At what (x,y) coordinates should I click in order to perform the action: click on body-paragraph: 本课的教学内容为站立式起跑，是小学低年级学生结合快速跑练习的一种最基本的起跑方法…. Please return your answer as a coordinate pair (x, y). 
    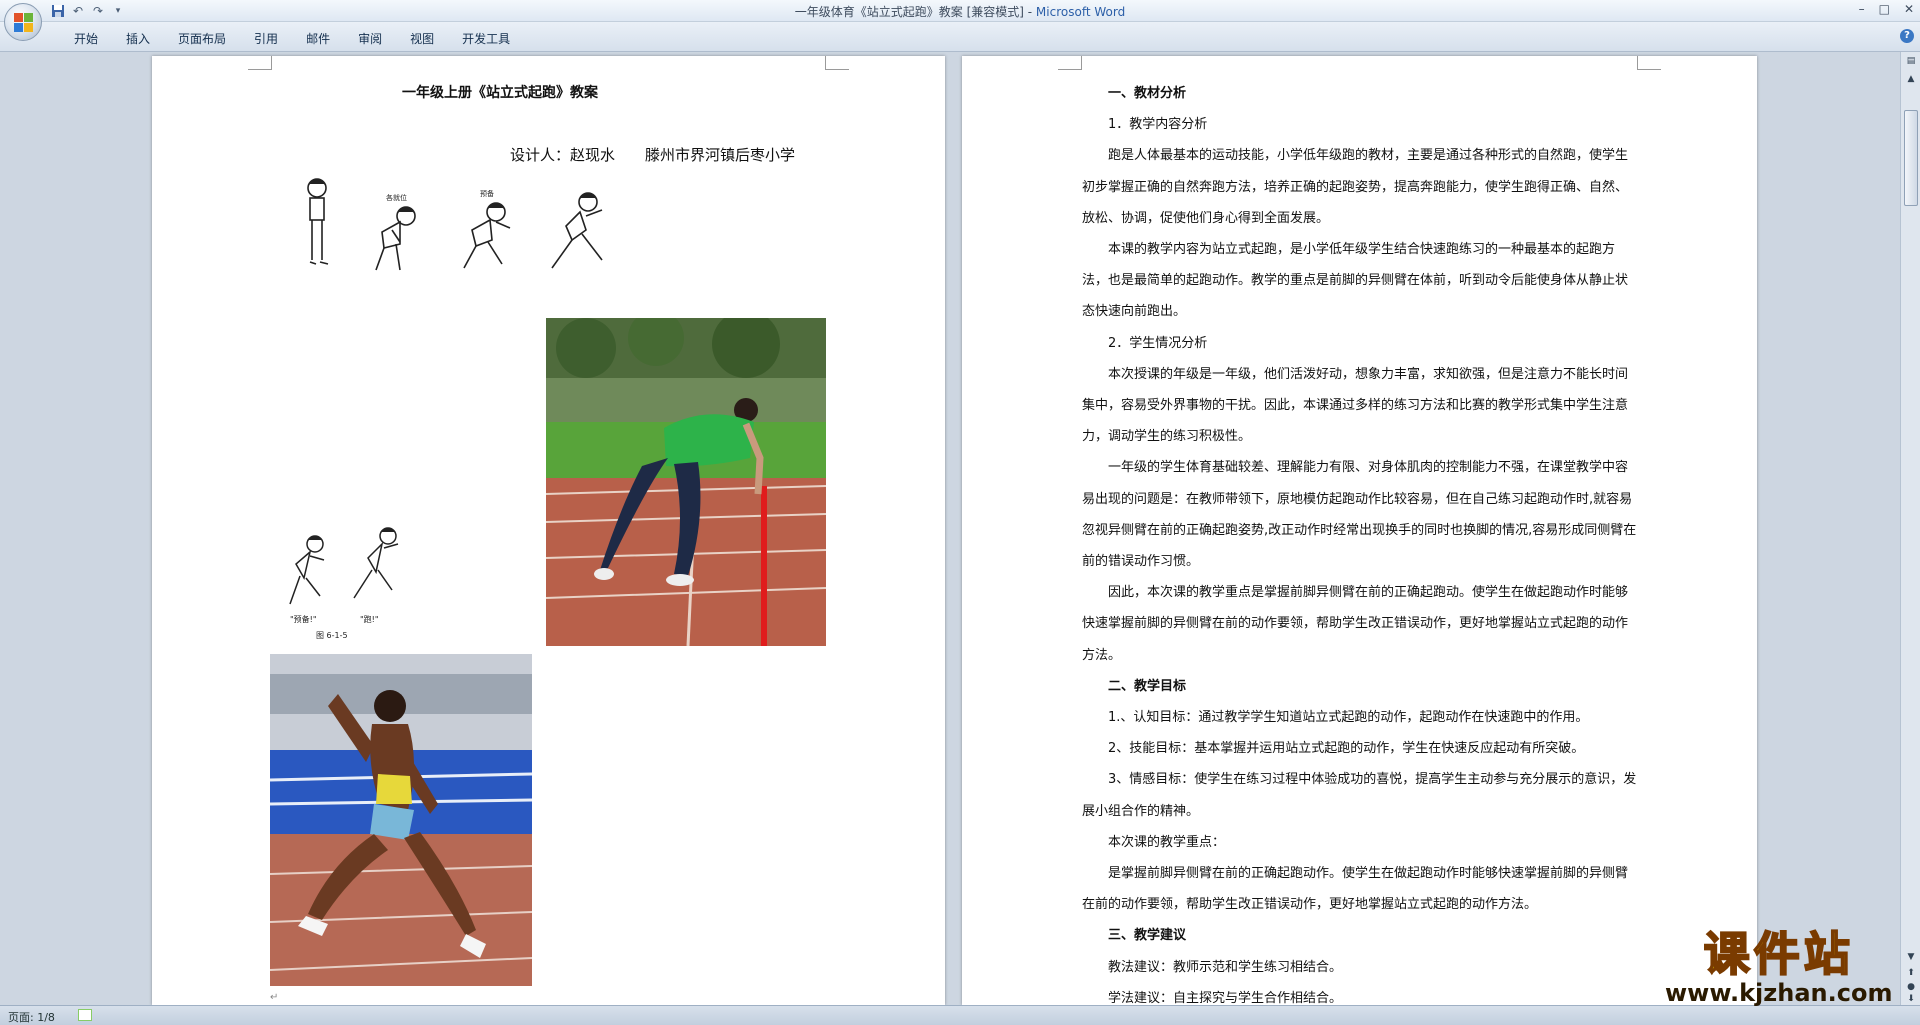
    Looking at the image, I should click on (1355, 281).